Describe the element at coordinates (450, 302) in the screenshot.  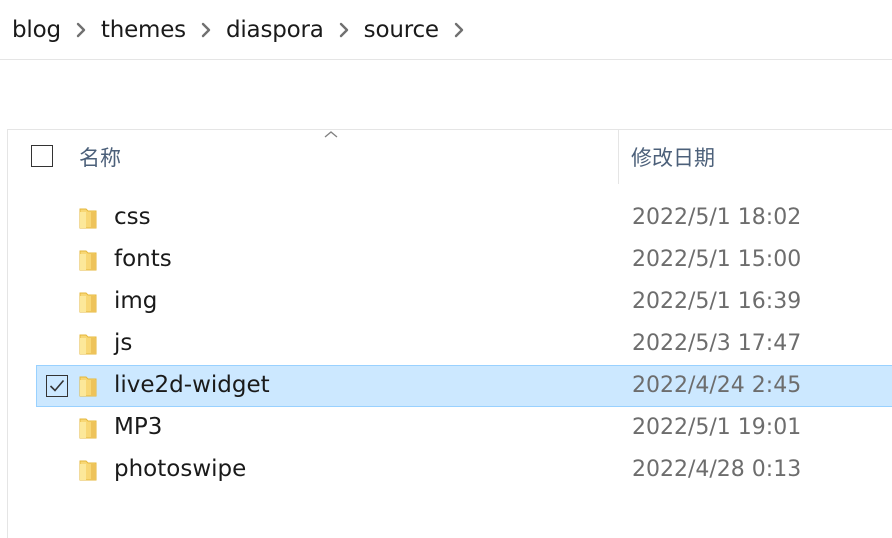
I see `file-row: img 2022/5/1 16:39` at that location.